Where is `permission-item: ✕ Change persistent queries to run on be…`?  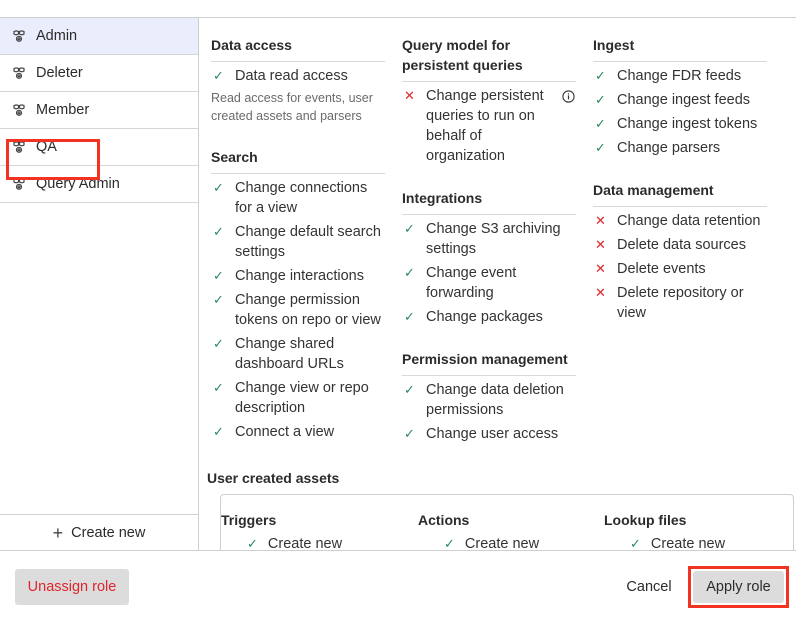 permission-item: ✕ Change persistent queries to run on be… is located at coordinates (489, 126).